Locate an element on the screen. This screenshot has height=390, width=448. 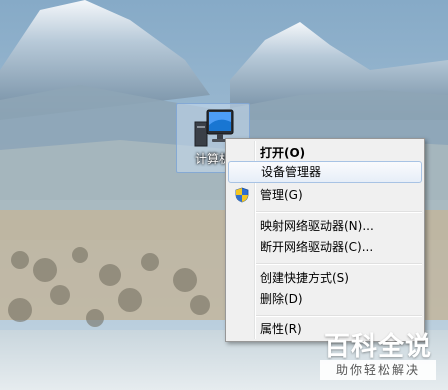
menu-item-label: 设备管理器 is located at coordinates (291, 172).